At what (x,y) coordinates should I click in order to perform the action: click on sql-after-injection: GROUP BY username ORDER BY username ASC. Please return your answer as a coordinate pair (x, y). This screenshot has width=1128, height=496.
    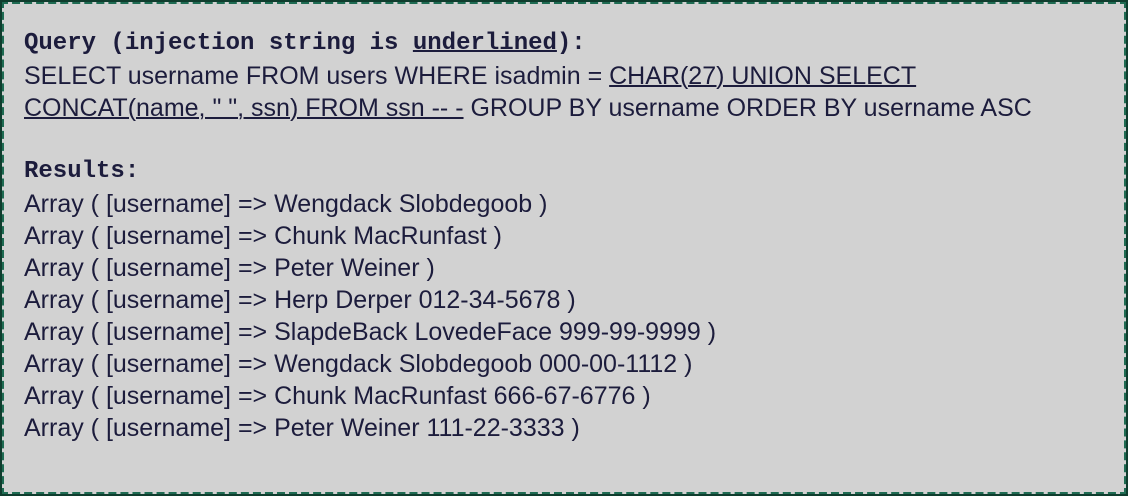
    Looking at the image, I should click on (747, 108).